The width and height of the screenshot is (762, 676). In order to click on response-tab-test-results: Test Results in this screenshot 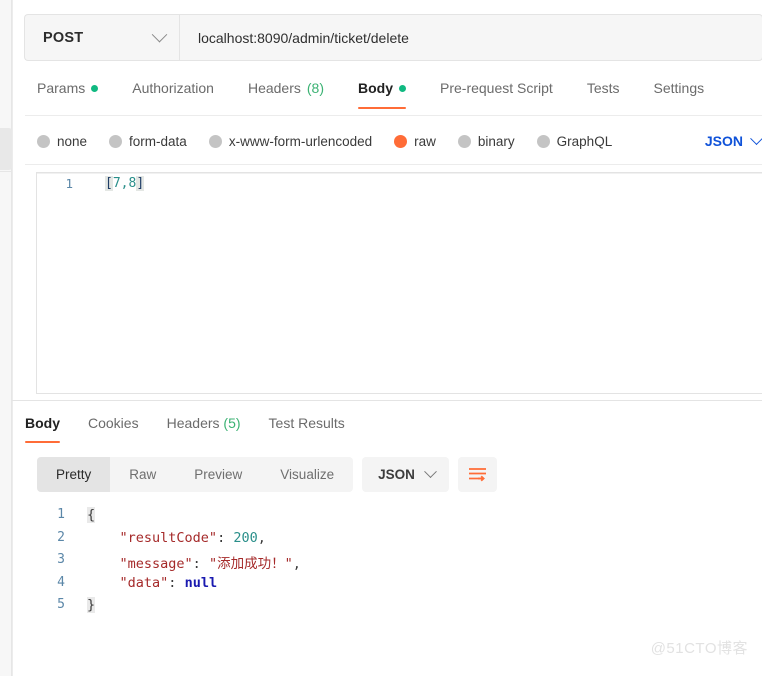, I will do `click(307, 427)`.